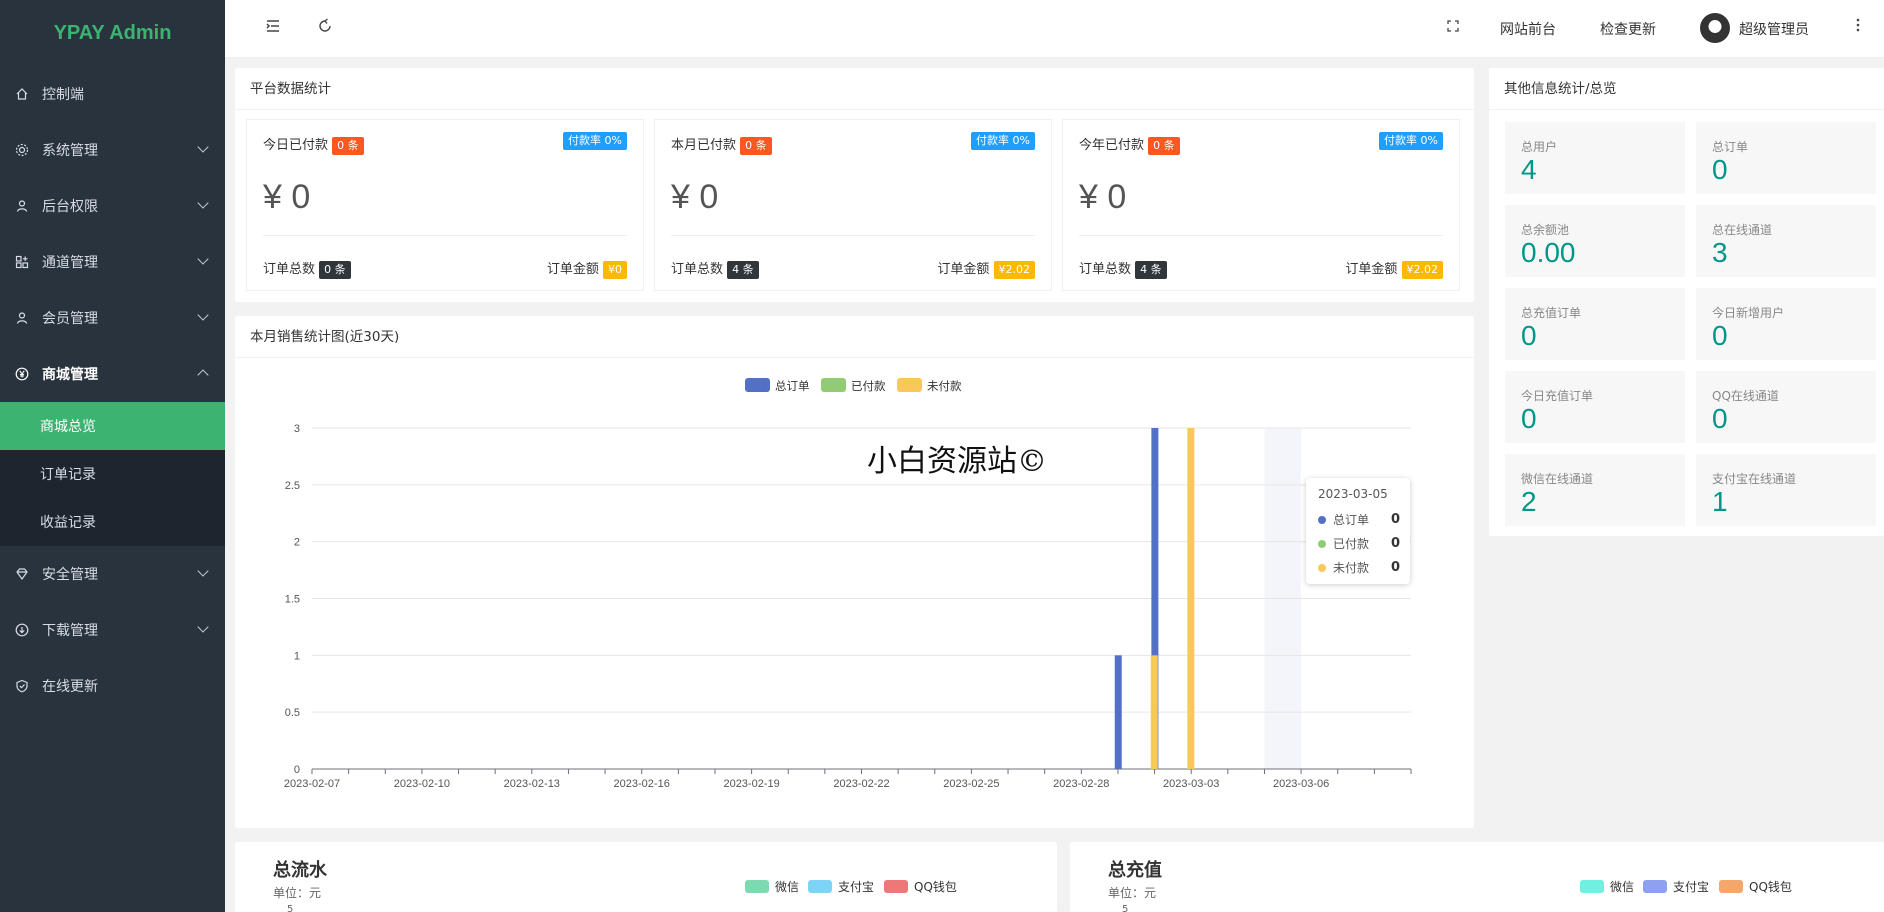  What do you see at coordinates (325, 28) in the screenshot?
I see `refresh-icon` at bounding box center [325, 28].